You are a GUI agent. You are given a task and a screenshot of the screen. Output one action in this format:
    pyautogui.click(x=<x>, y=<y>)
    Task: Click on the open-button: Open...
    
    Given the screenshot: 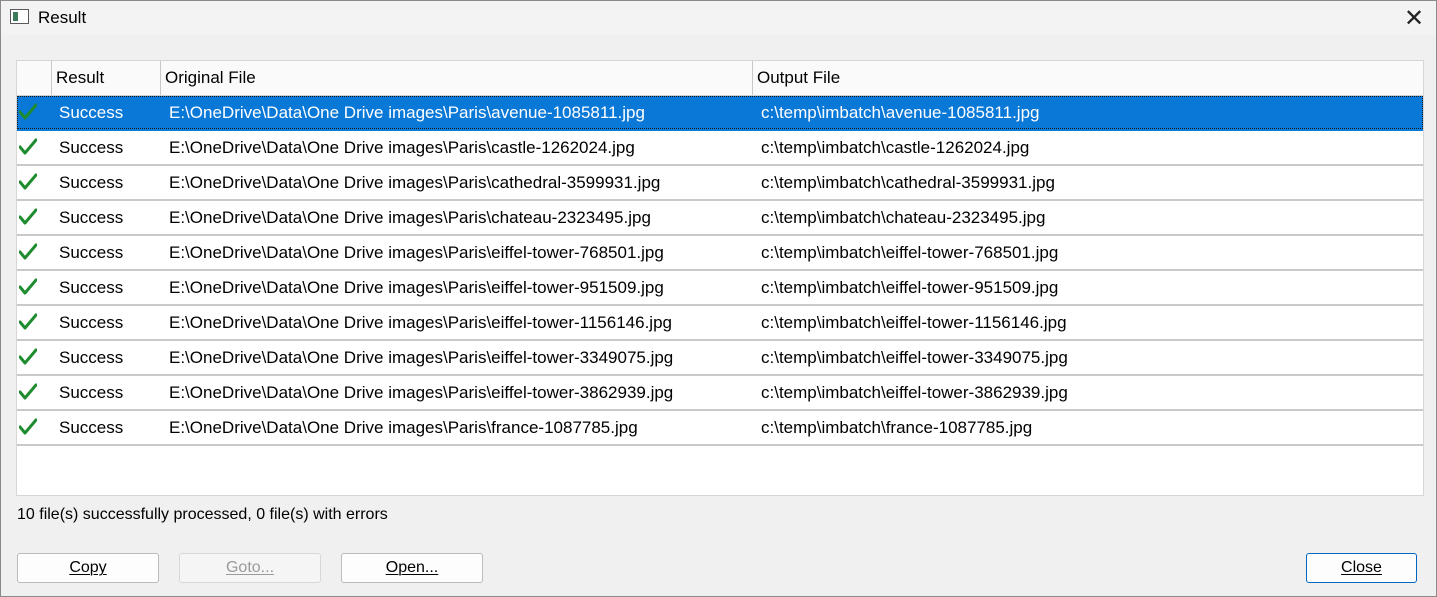 What is the action you would take?
    pyautogui.click(x=412, y=568)
    